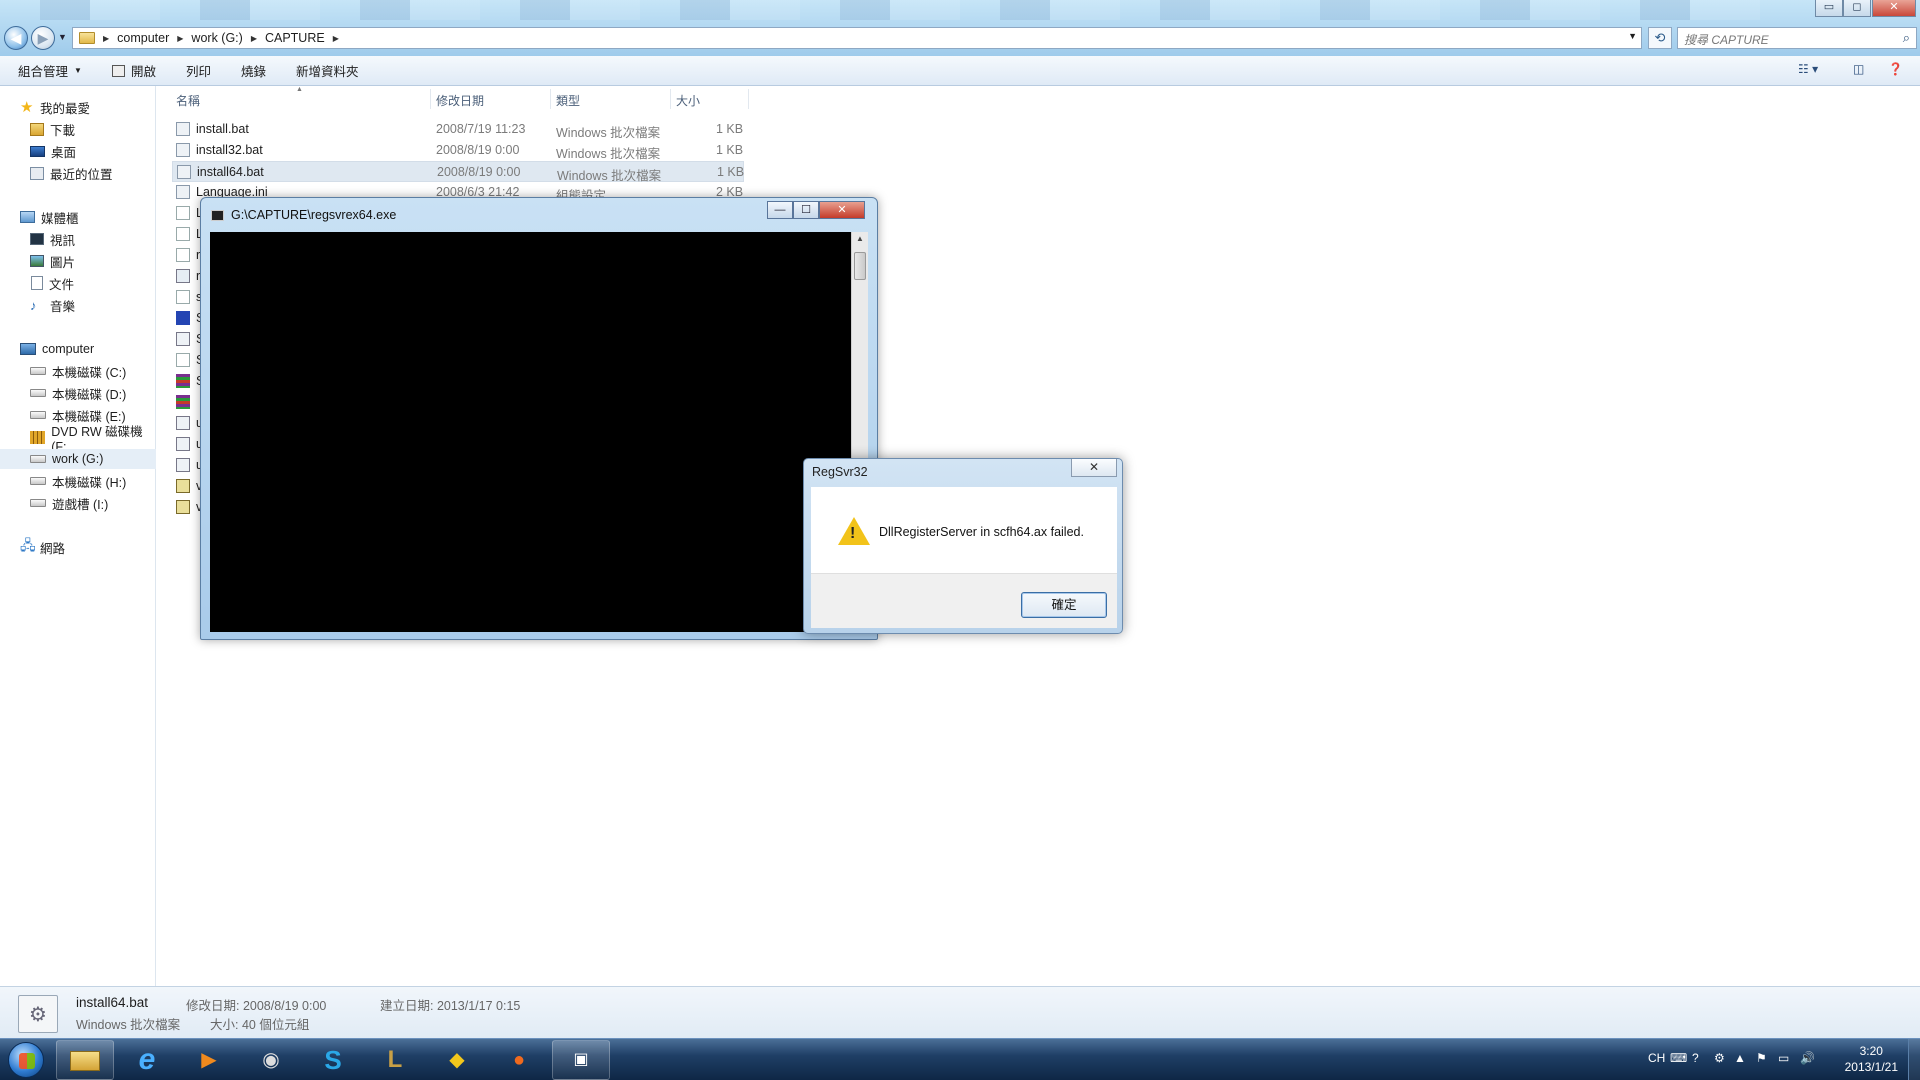 This screenshot has width=1920, height=1080. I want to click on start-button, so click(26, 1060).